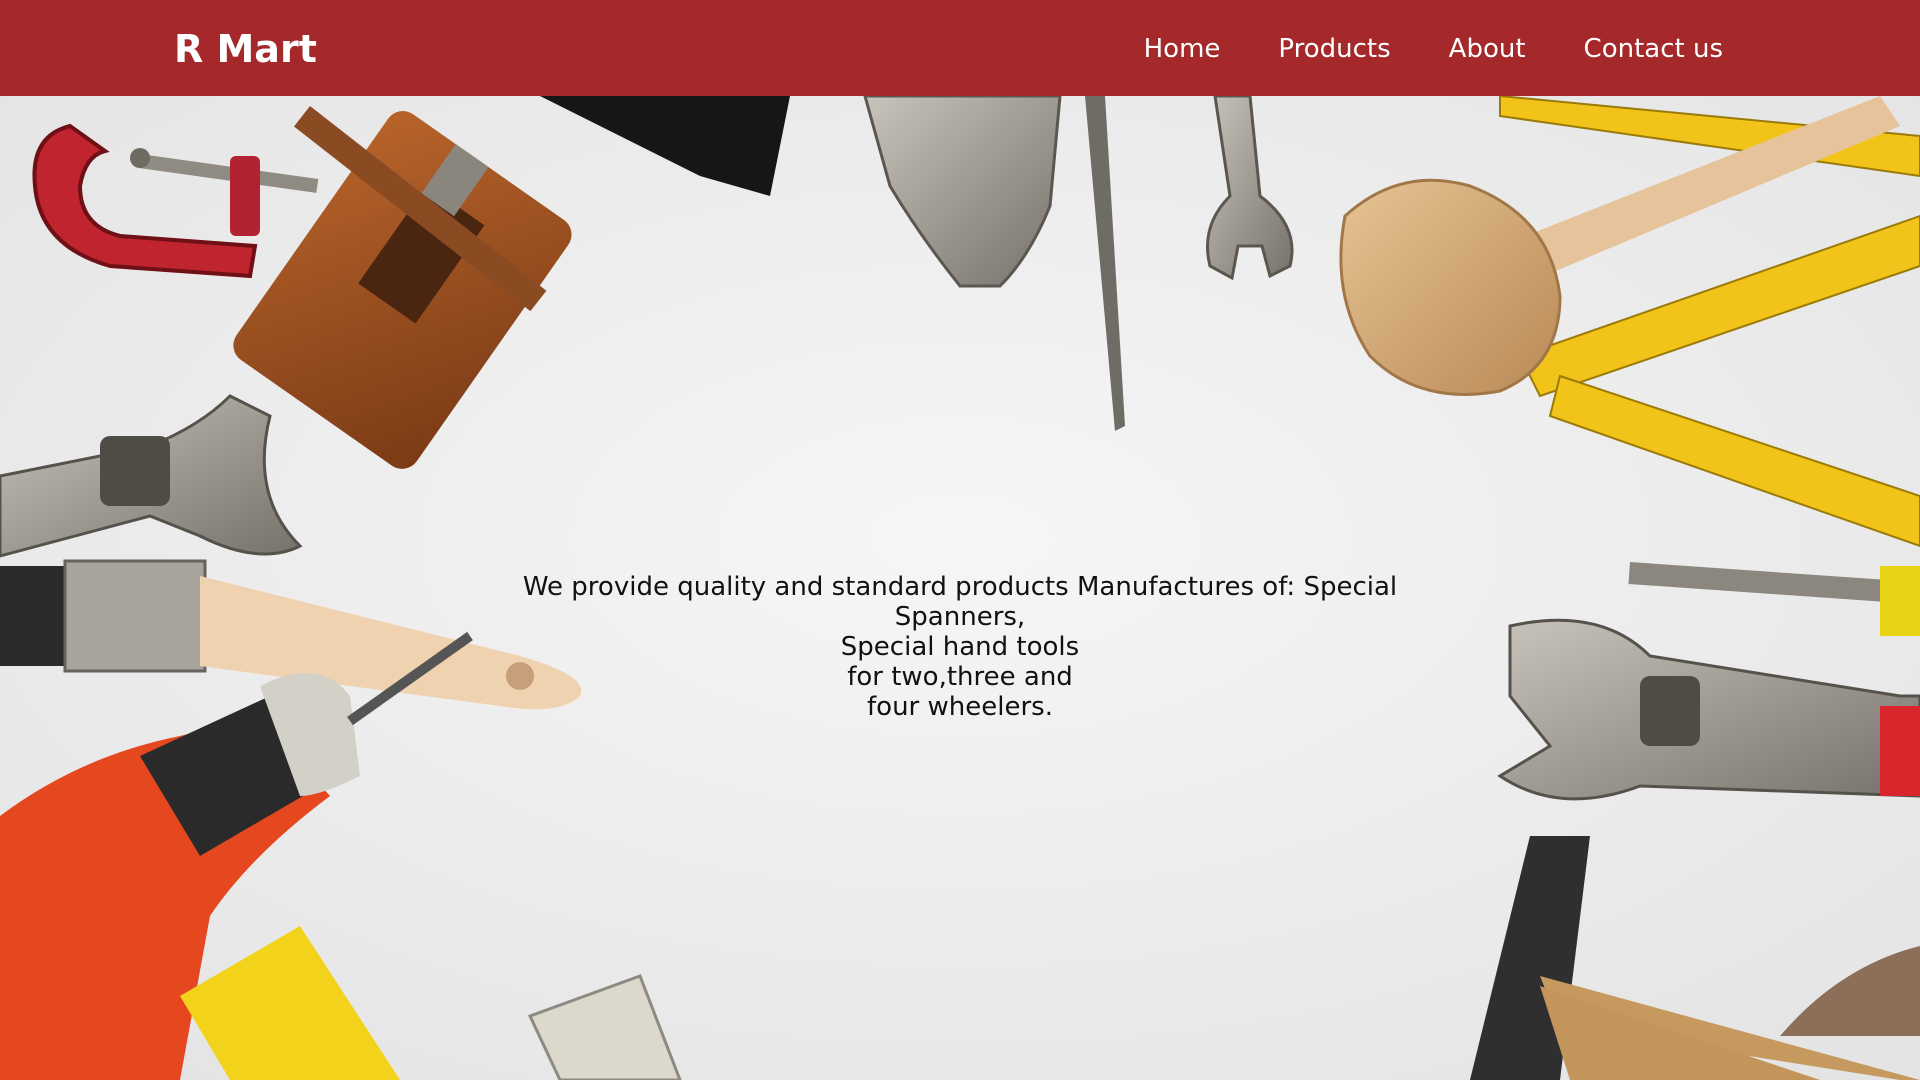 This screenshot has height=1080, width=1920. What do you see at coordinates (960, 48) in the screenshot?
I see `top-navbar: R Mart Home Products About Contact us` at bounding box center [960, 48].